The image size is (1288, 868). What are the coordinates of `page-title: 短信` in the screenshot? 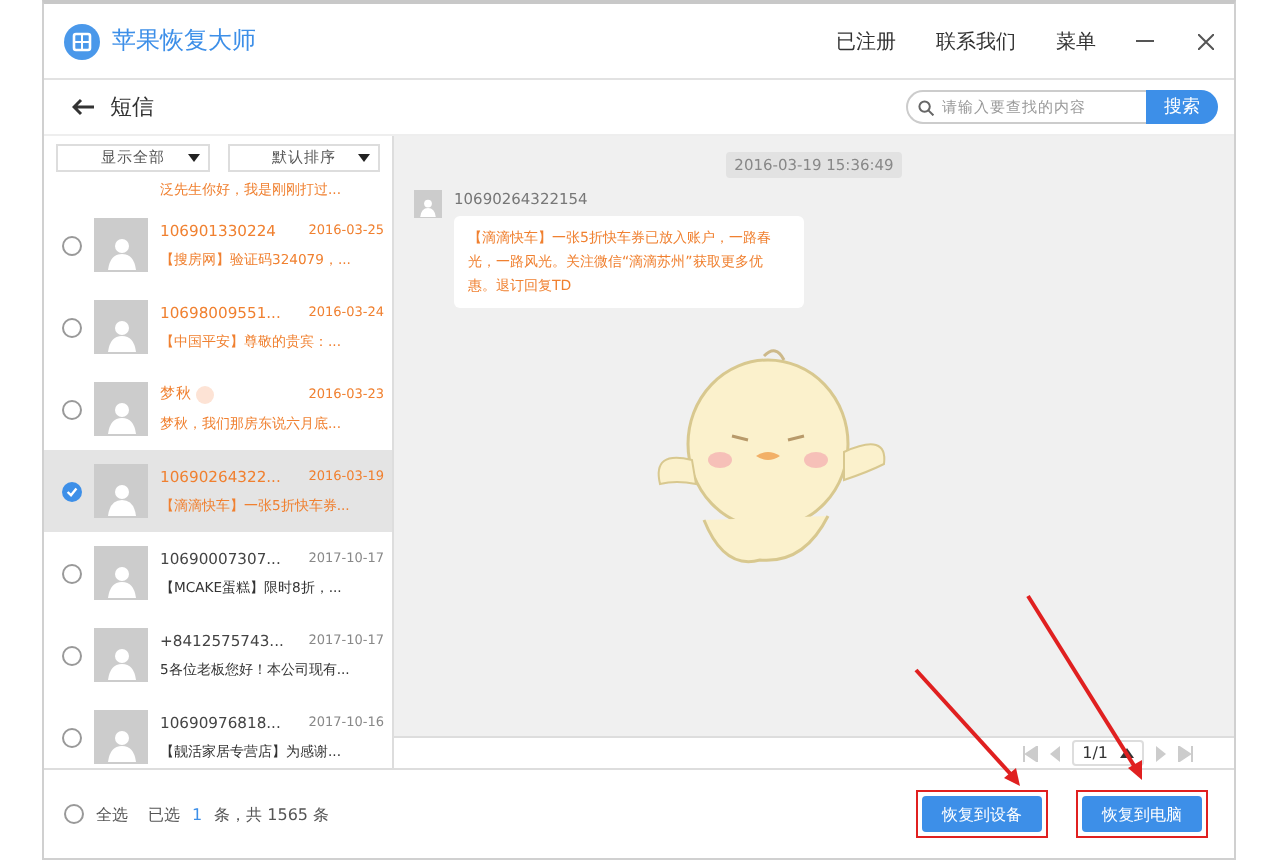 It's located at (132, 107).